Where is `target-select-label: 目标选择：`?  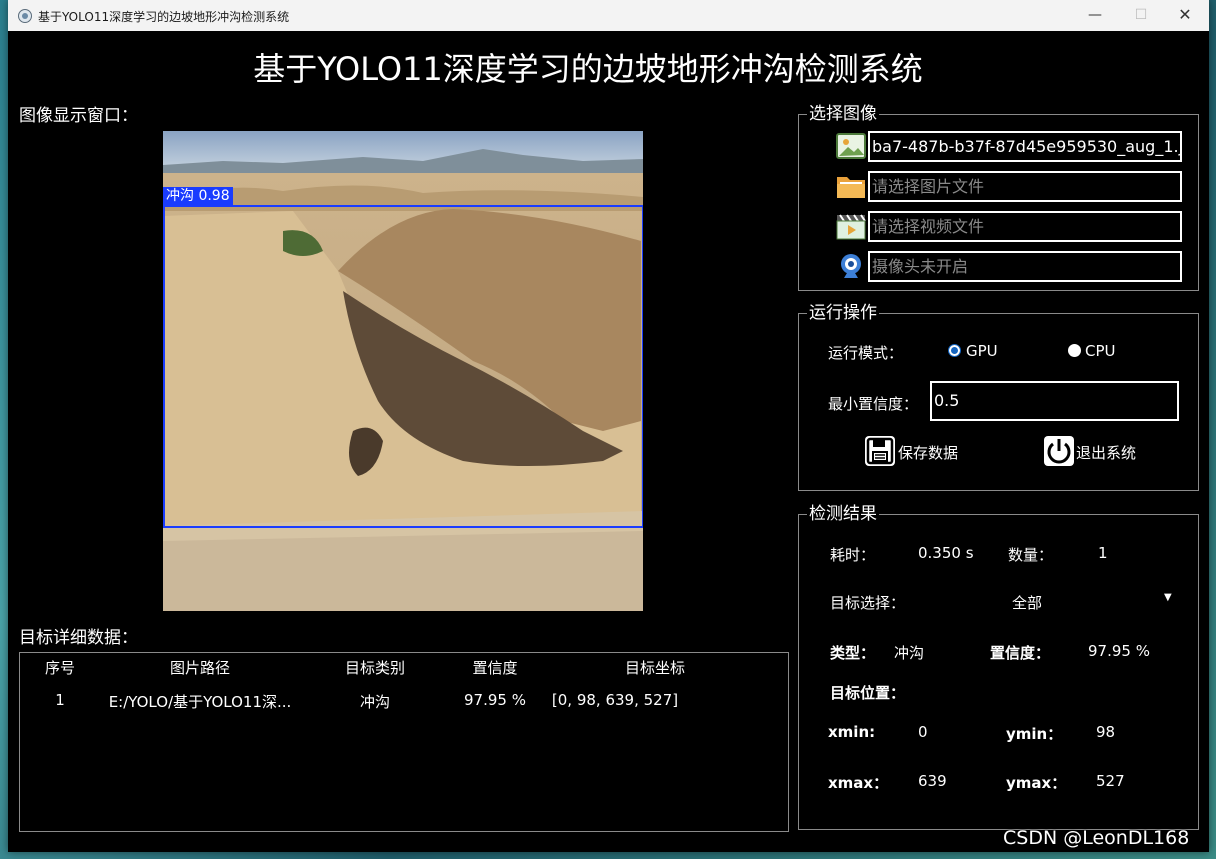 target-select-label: 目标选择： is located at coordinates (868, 603).